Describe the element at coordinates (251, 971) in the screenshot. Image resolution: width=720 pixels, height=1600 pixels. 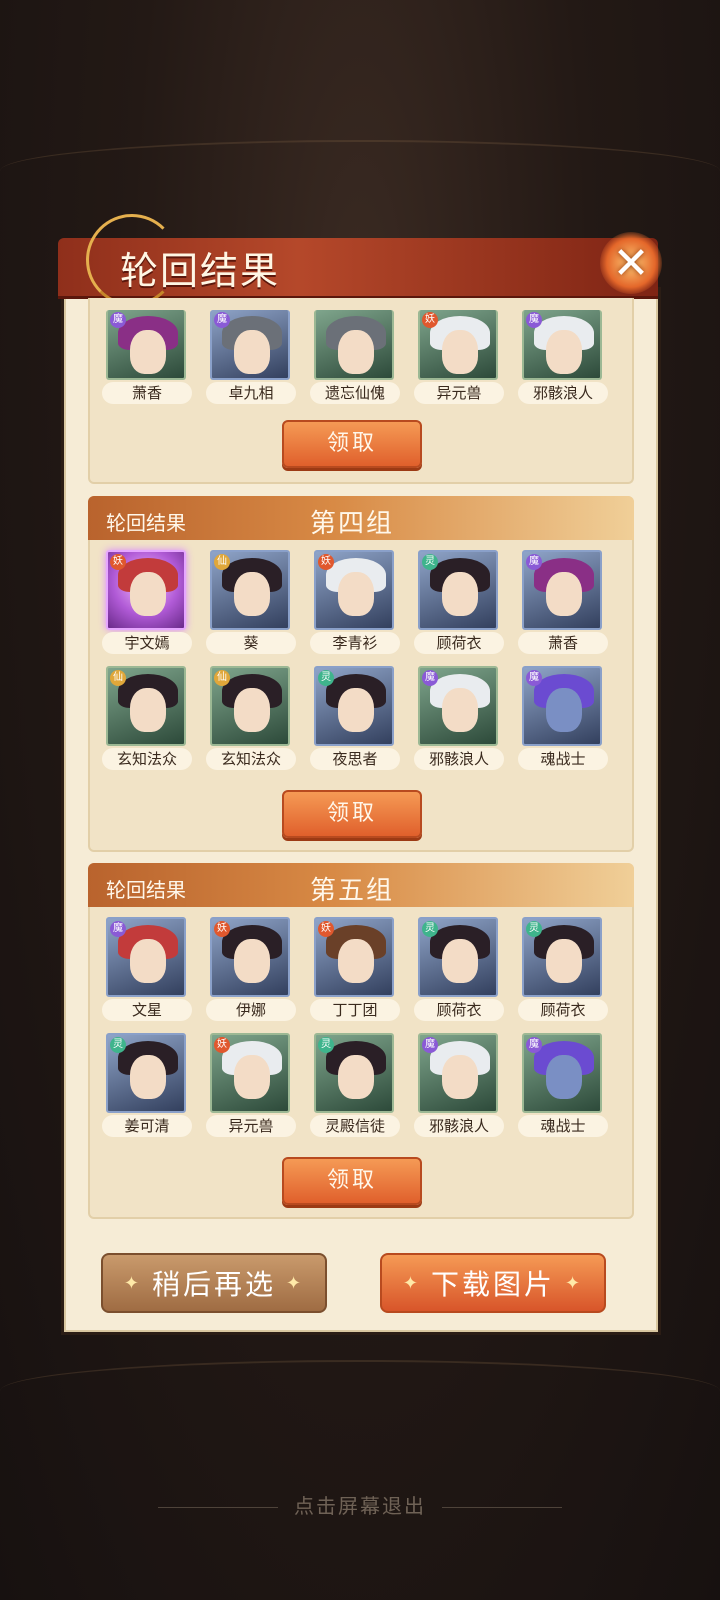
I see `hero-card: 妖伊娜` at that location.